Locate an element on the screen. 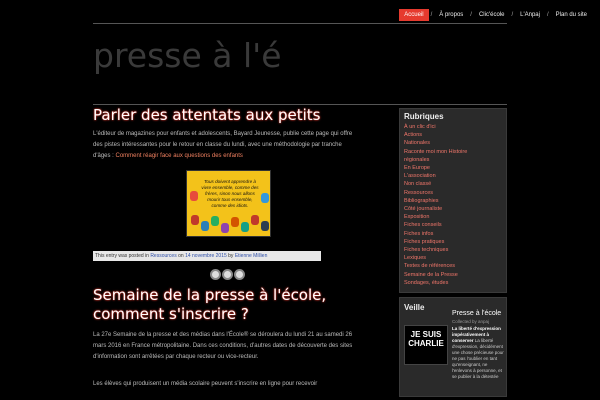 The image size is (600, 400). feed-title: Presse à l'école is located at coordinates (476, 313).